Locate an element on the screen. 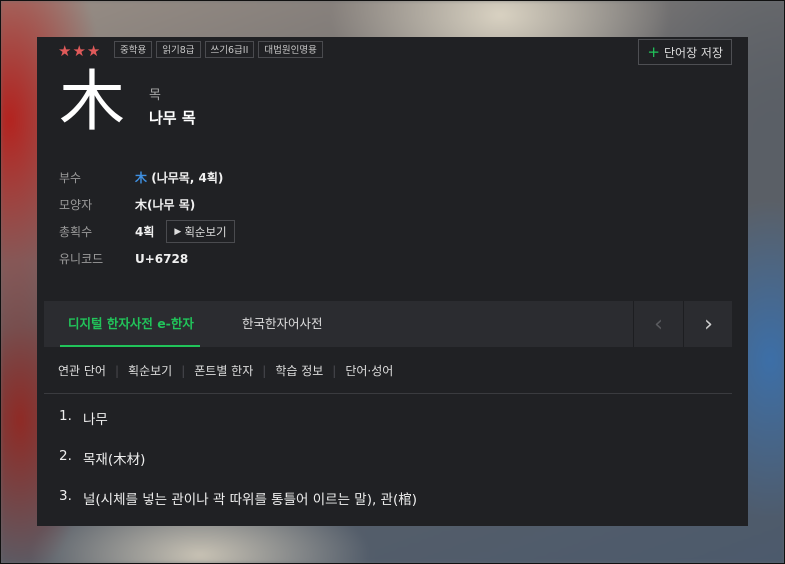 The height and width of the screenshot is (564, 785). definition-text: 목재(木材) is located at coordinates (114, 460).